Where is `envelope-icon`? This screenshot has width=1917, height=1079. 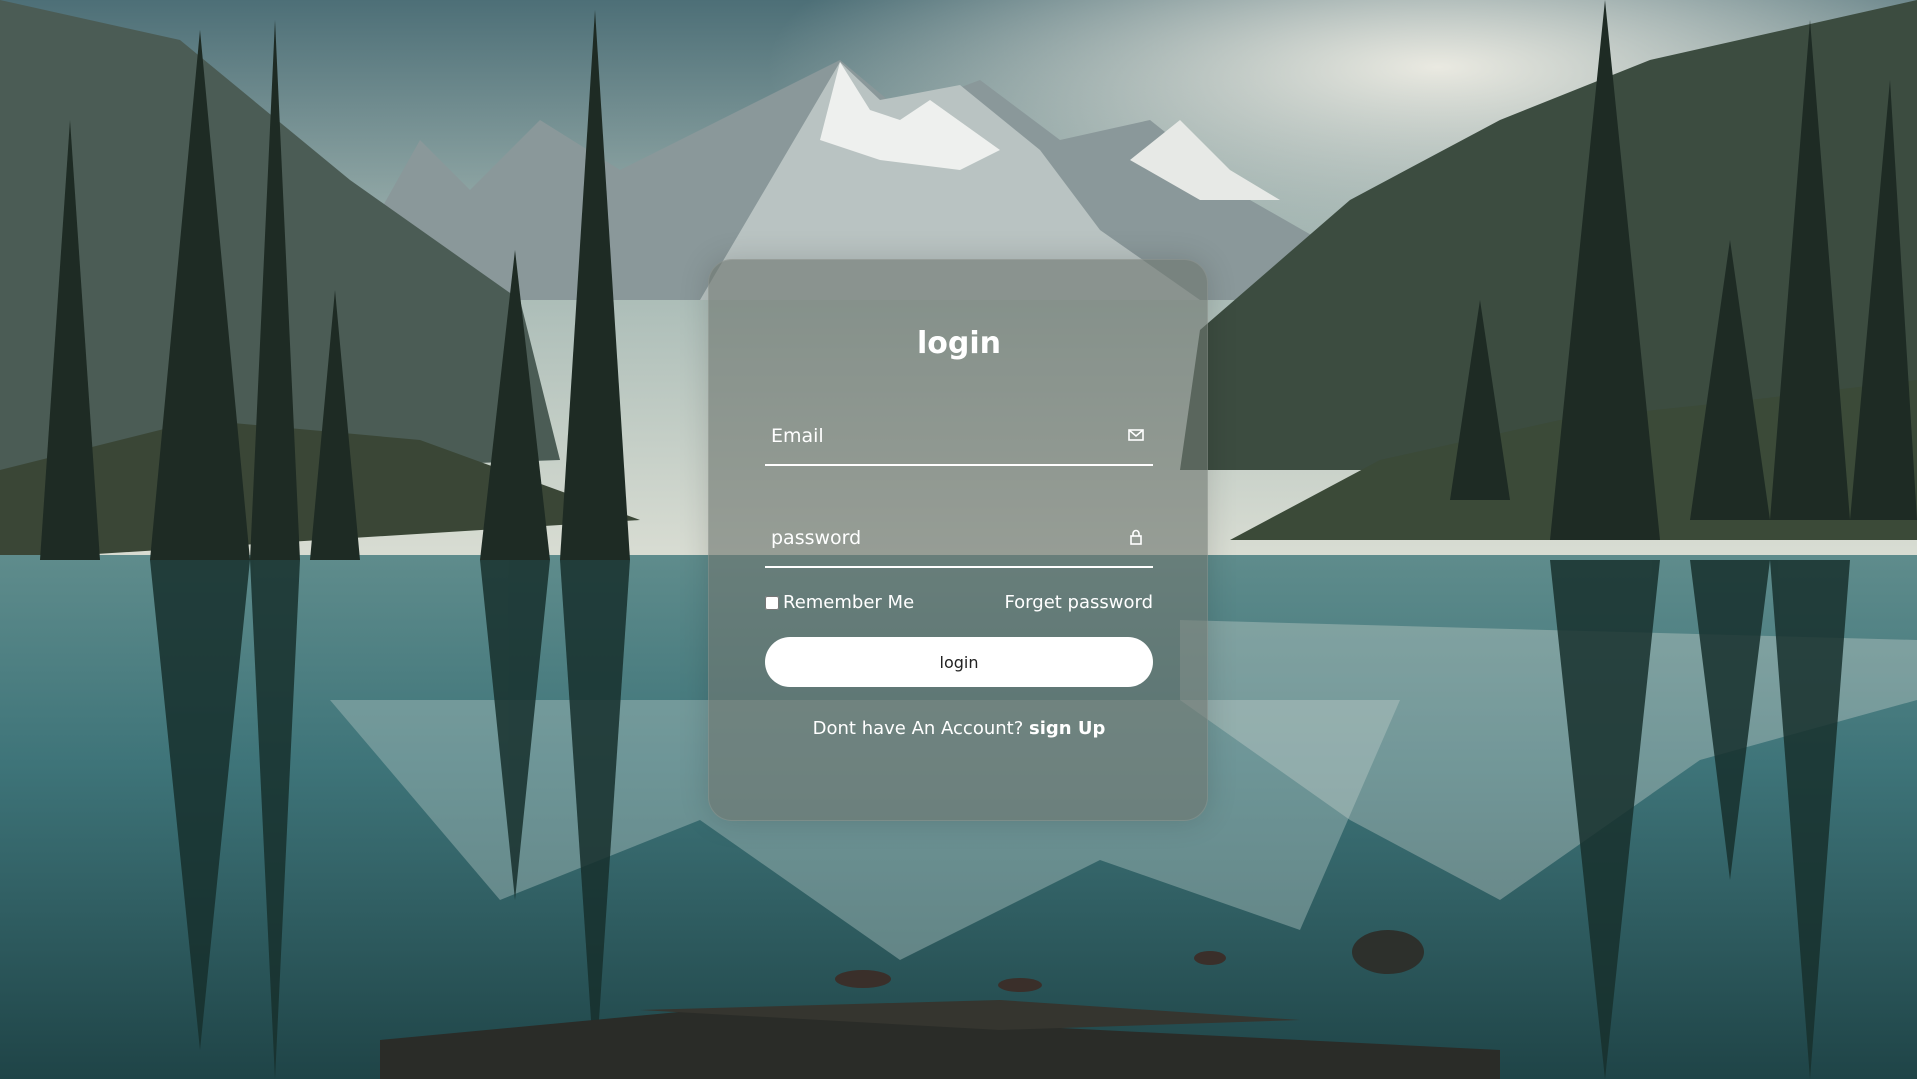 envelope-icon is located at coordinates (1136, 435).